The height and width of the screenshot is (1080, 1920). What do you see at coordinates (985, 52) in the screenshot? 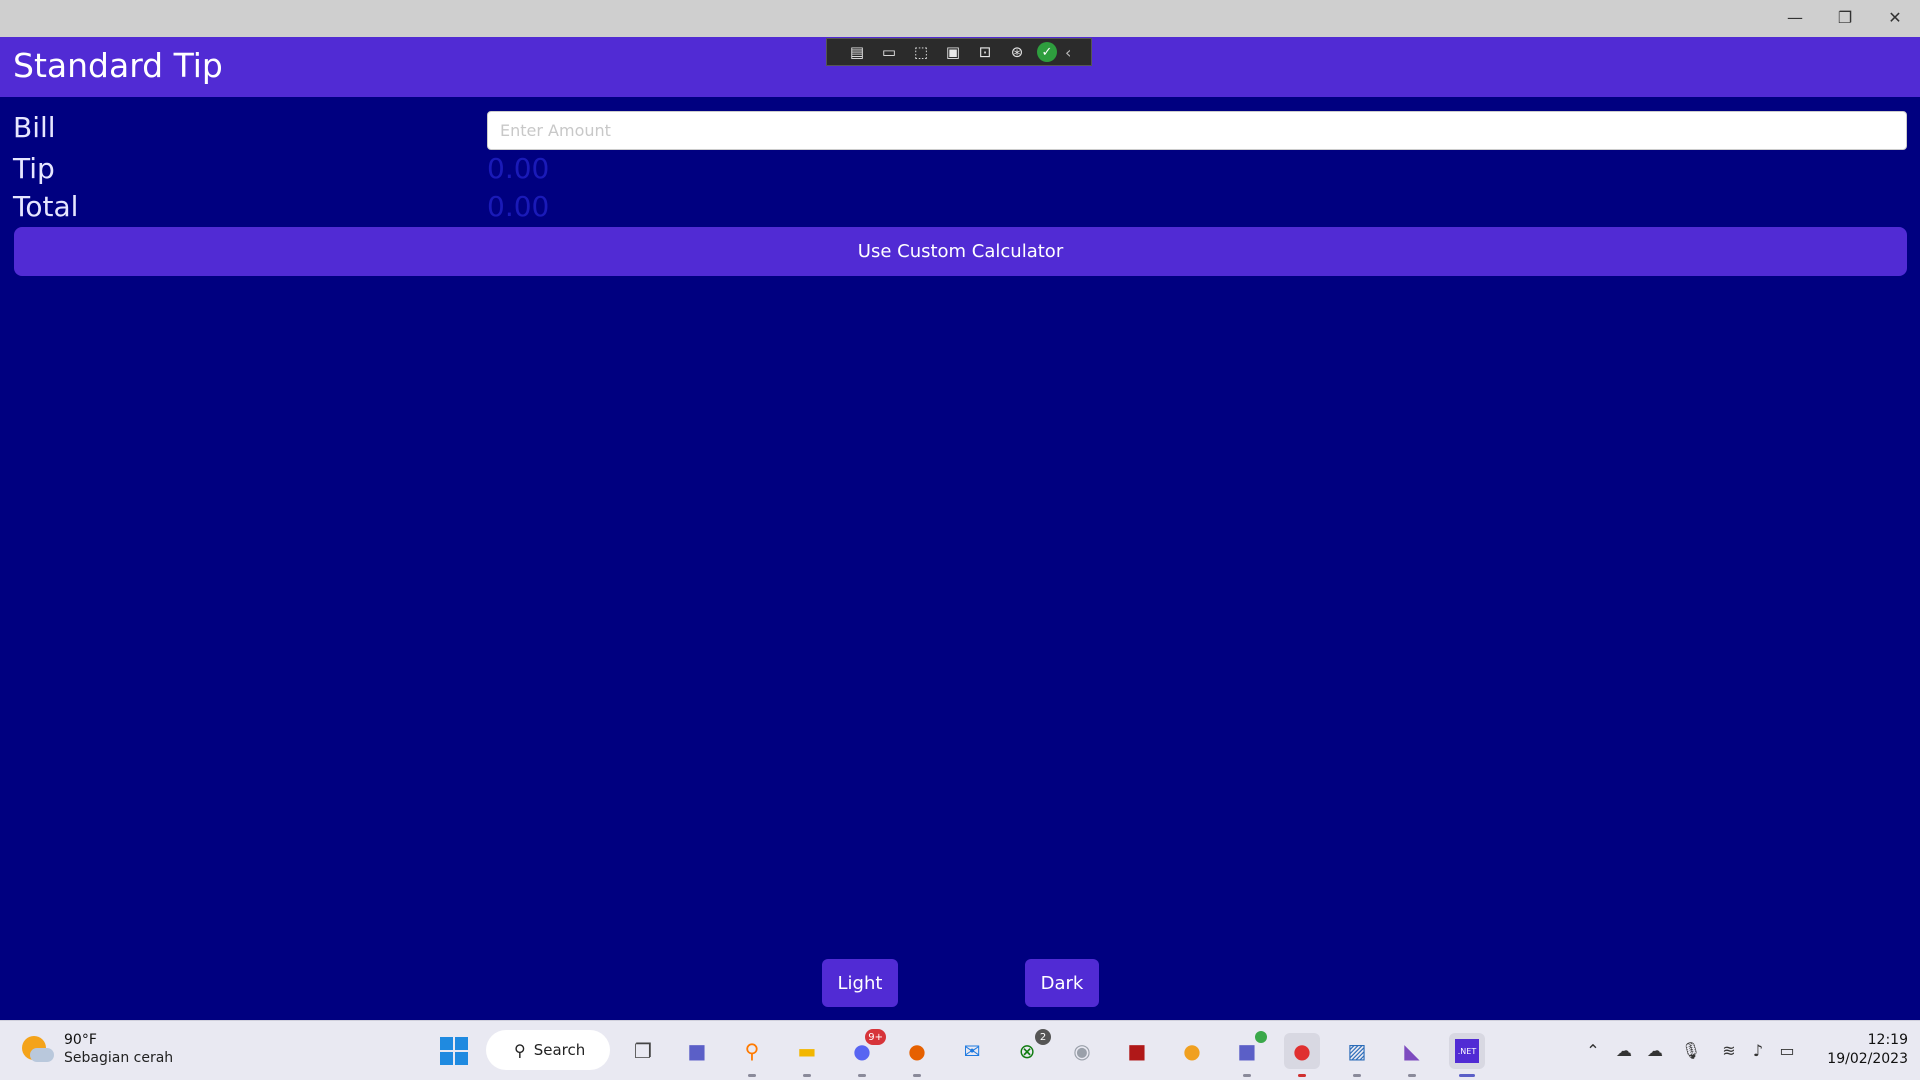
I see `track-focus-icon: ⊡` at bounding box center [985, 52].